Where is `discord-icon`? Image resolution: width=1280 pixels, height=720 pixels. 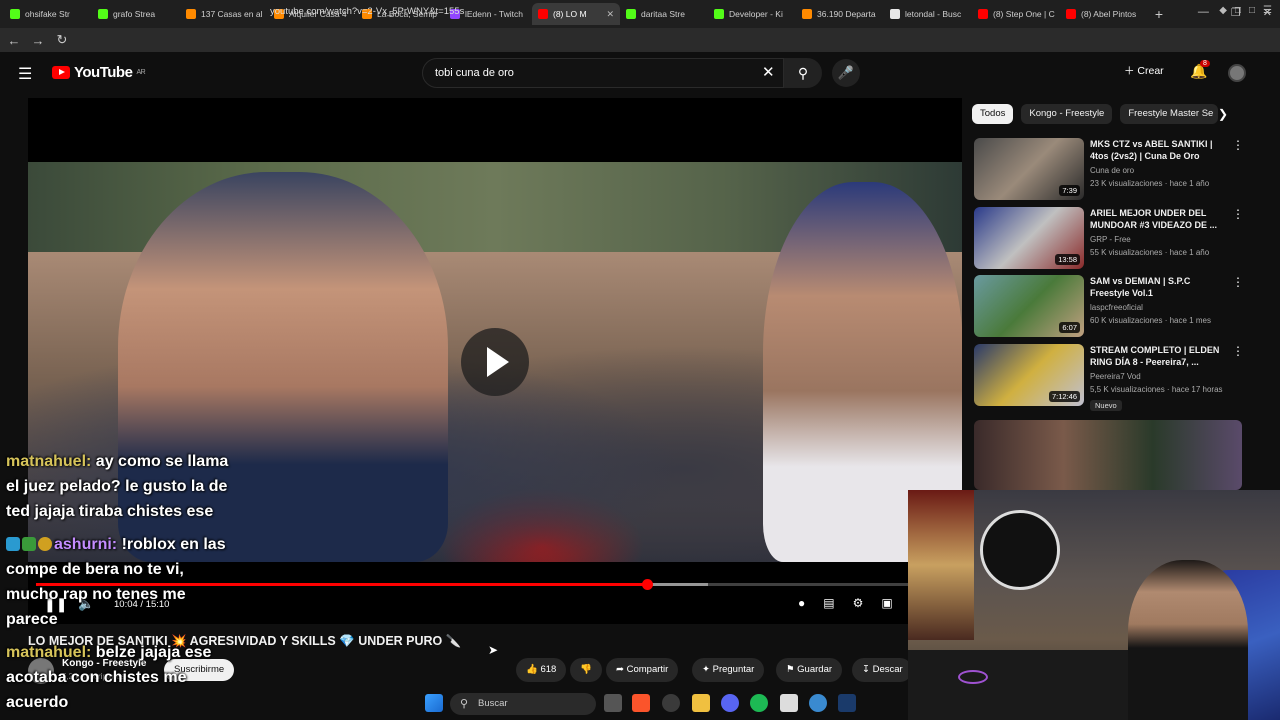
discord-icon is located at coordinates (730, 703).